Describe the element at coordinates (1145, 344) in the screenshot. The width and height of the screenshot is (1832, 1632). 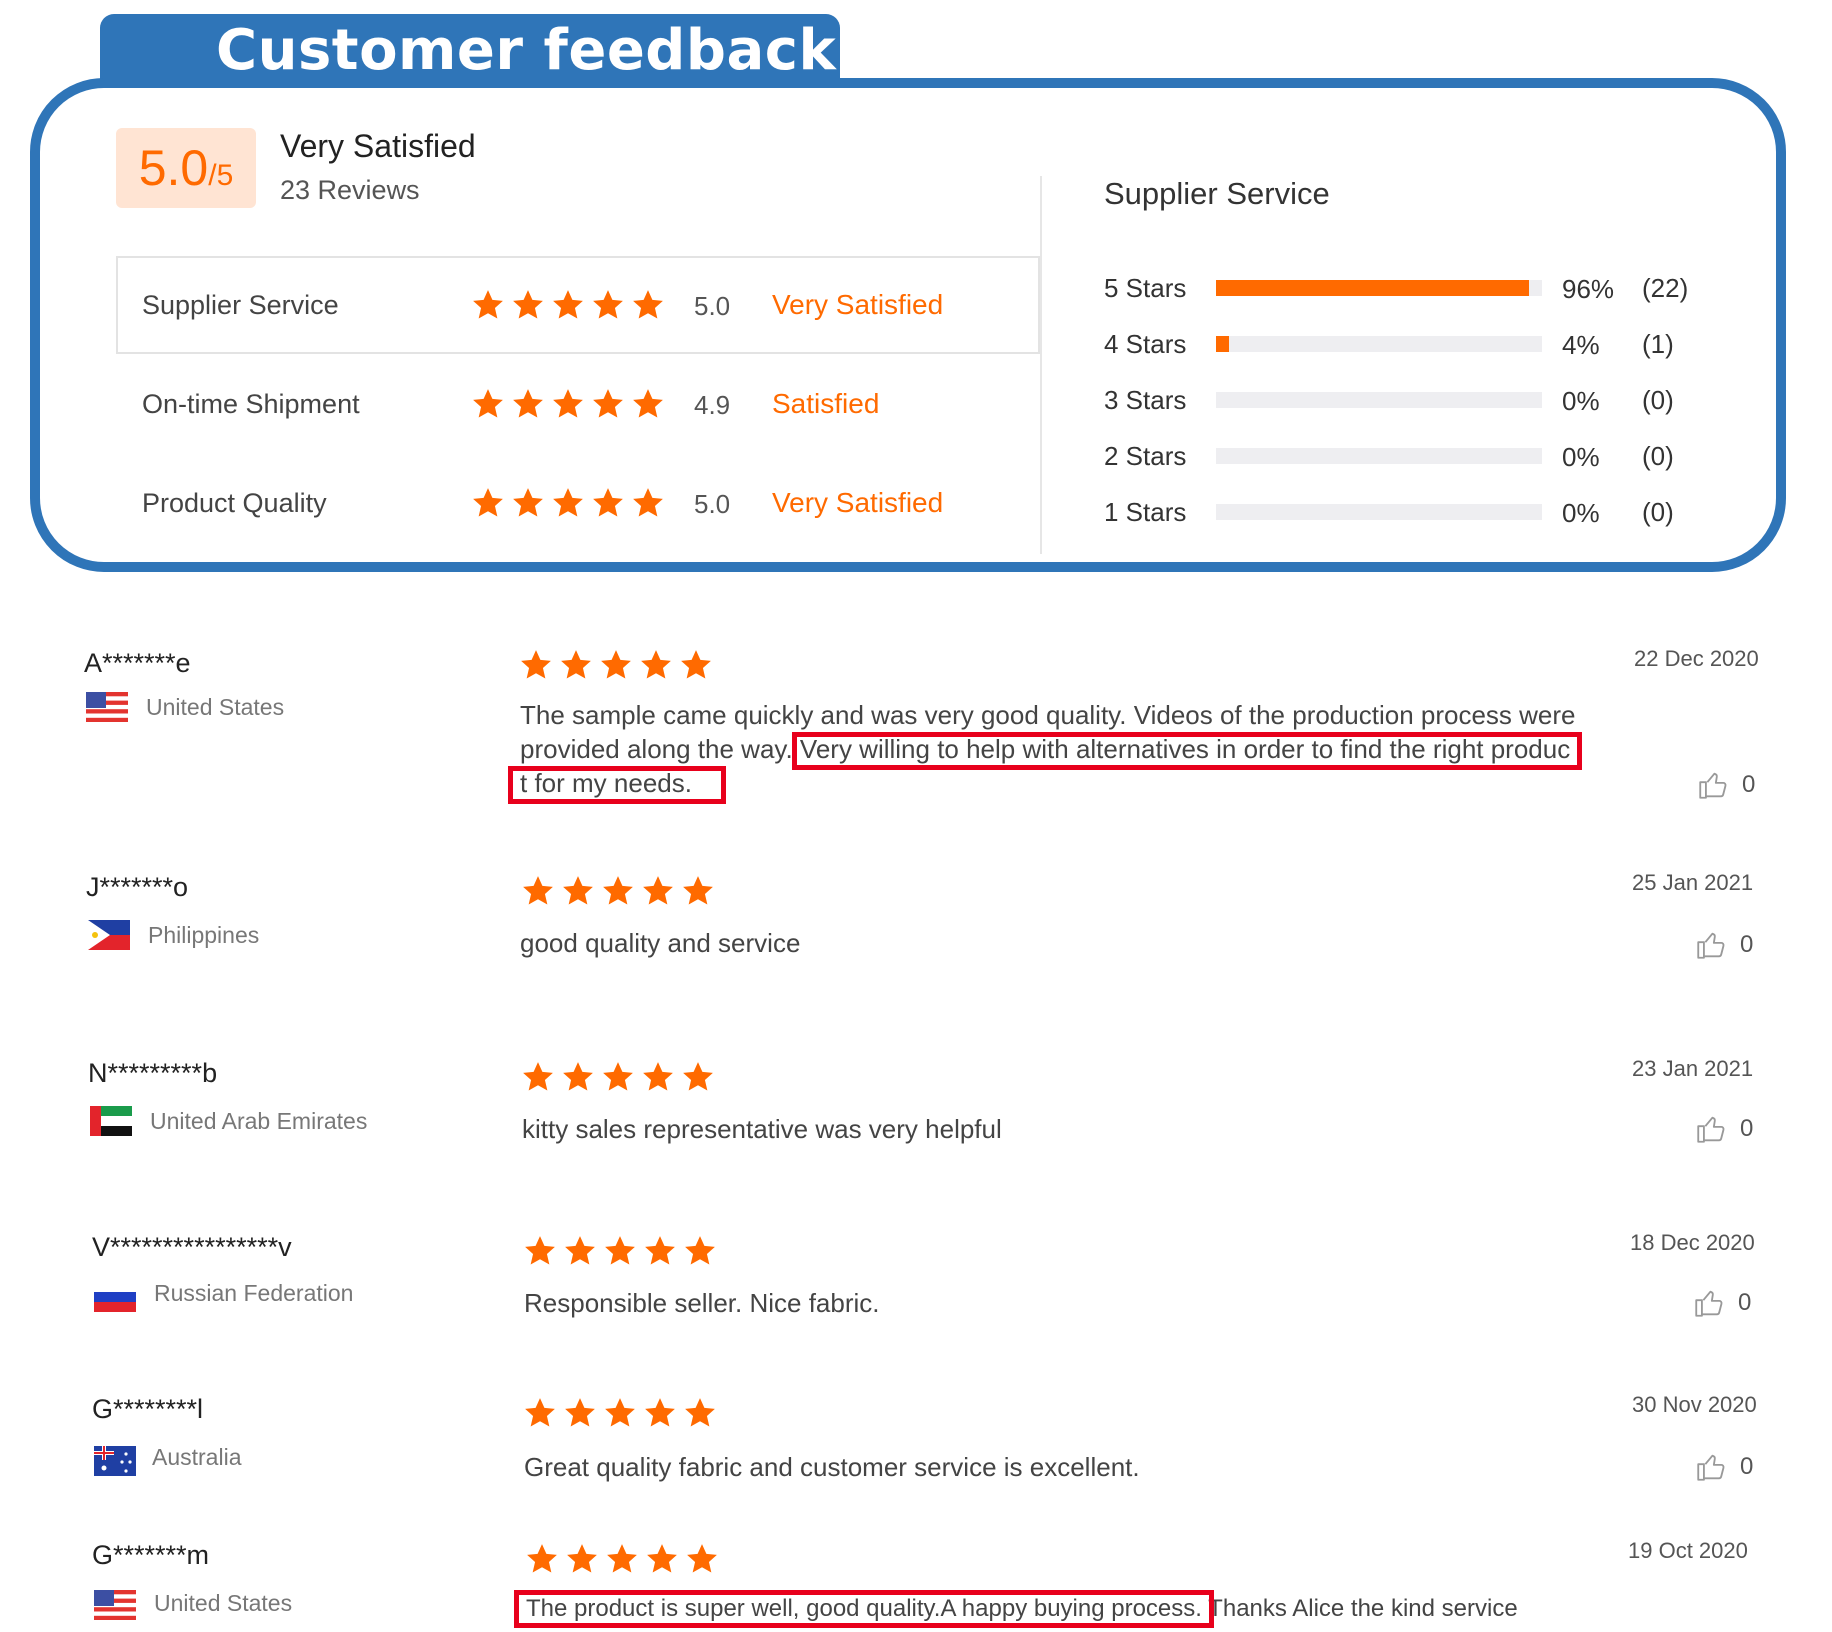
I see `distribution-label: 4 Stars` at that location.